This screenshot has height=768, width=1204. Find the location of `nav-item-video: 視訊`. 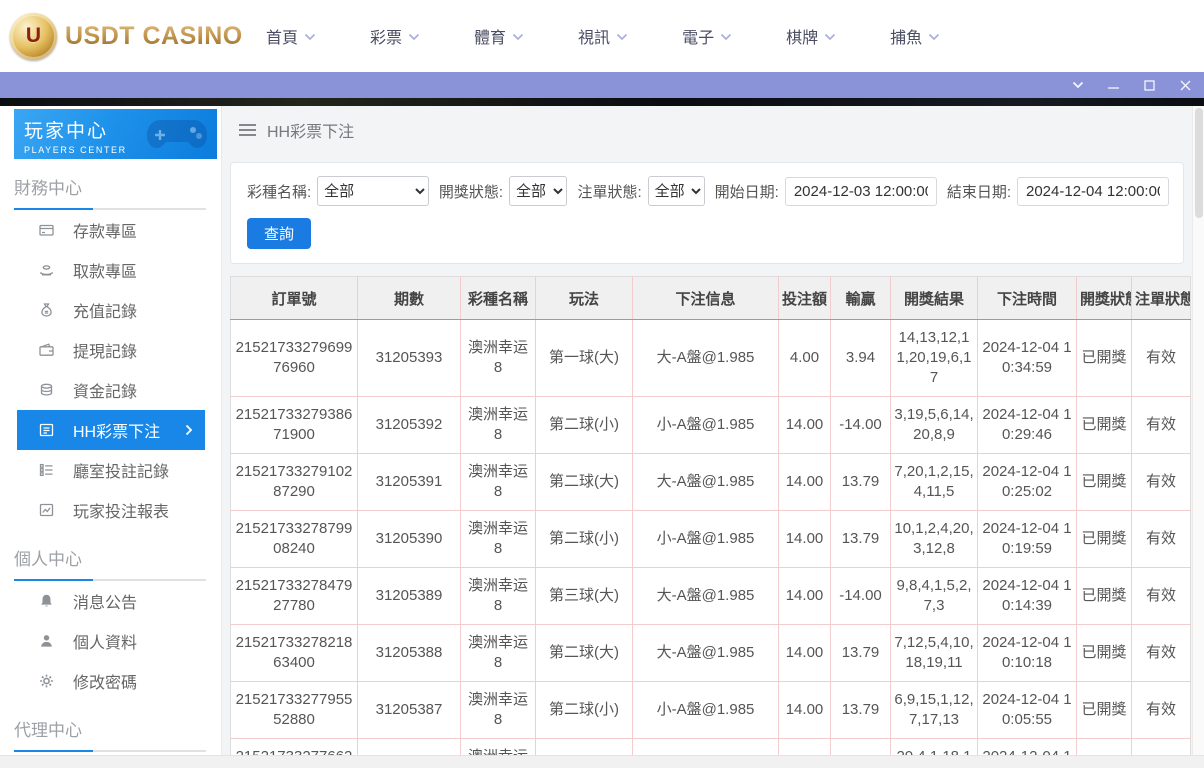

nav-item-video: 視訊 is located at coordinates (603, 36).